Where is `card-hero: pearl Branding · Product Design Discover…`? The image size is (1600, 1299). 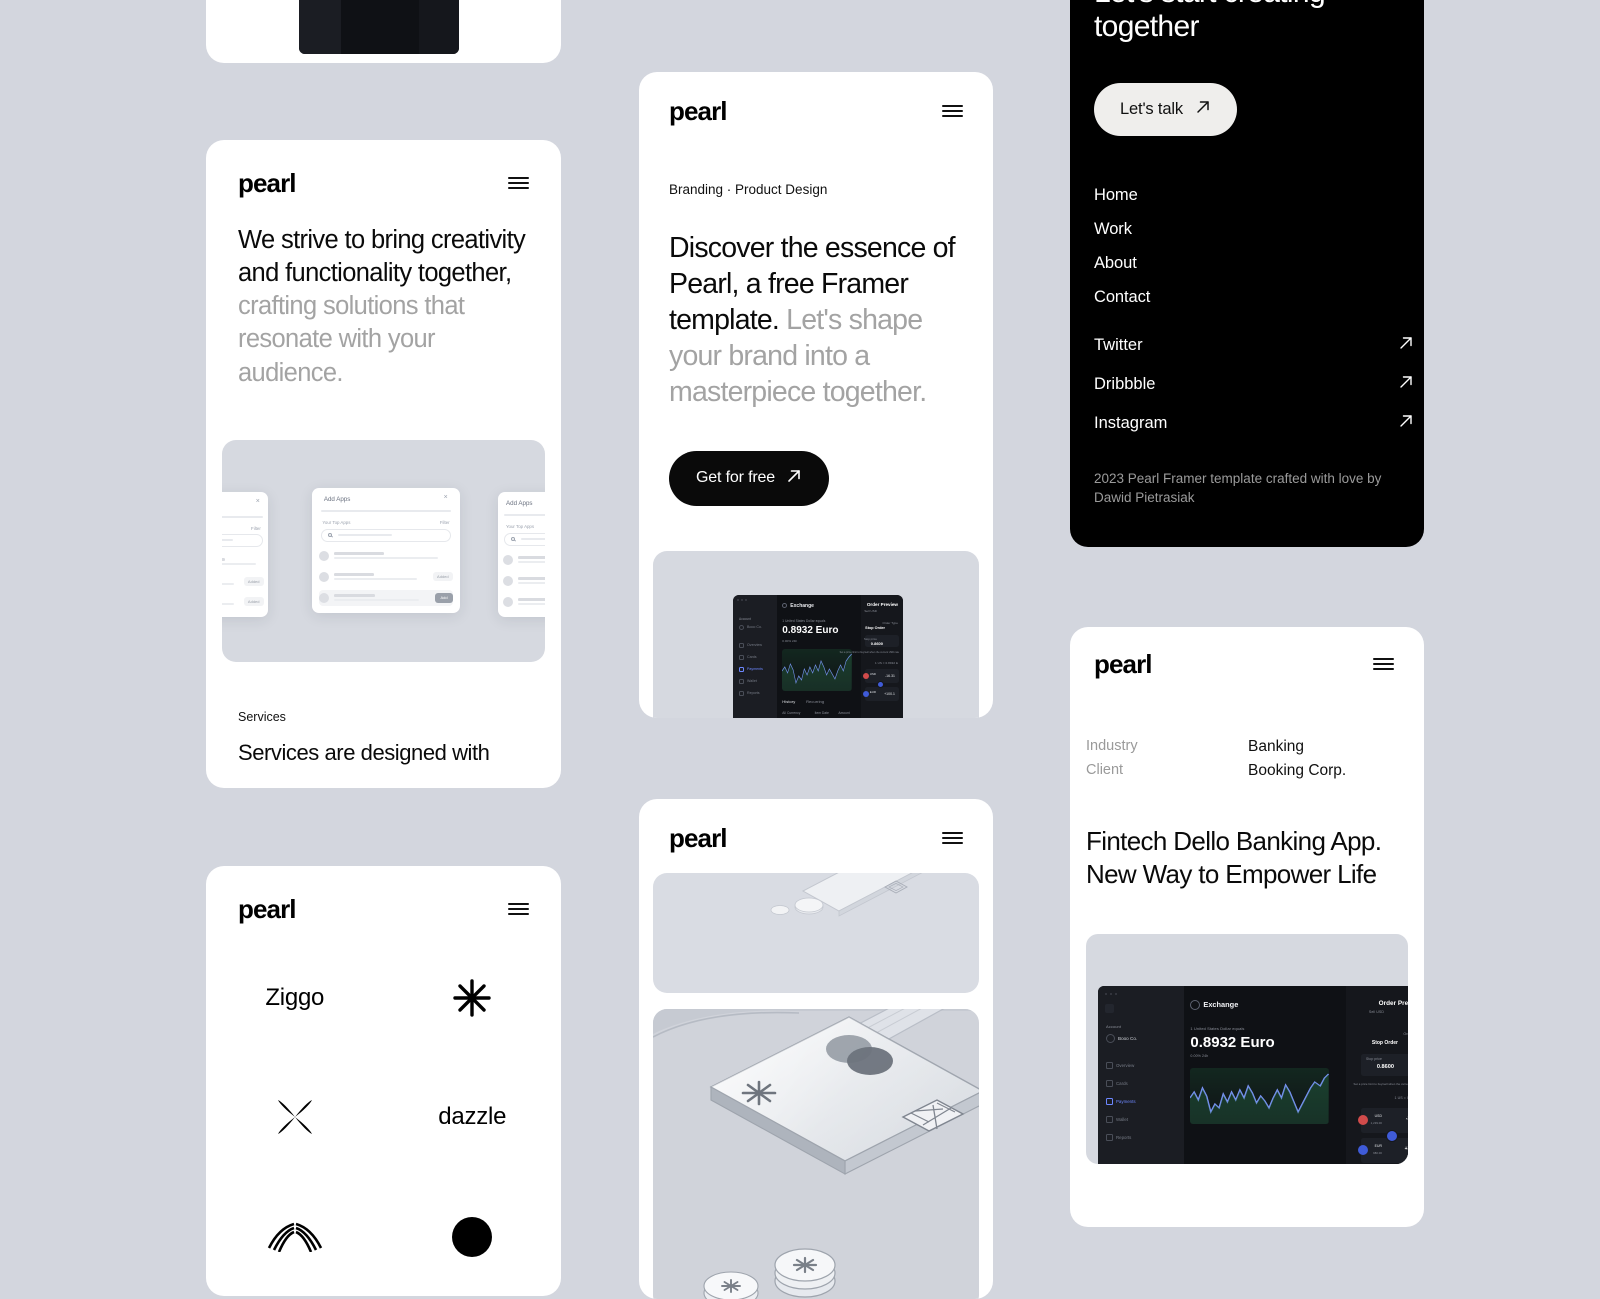 card-hero: pearl Branding · Product Design Discover… is located at coordinates (816, 395).